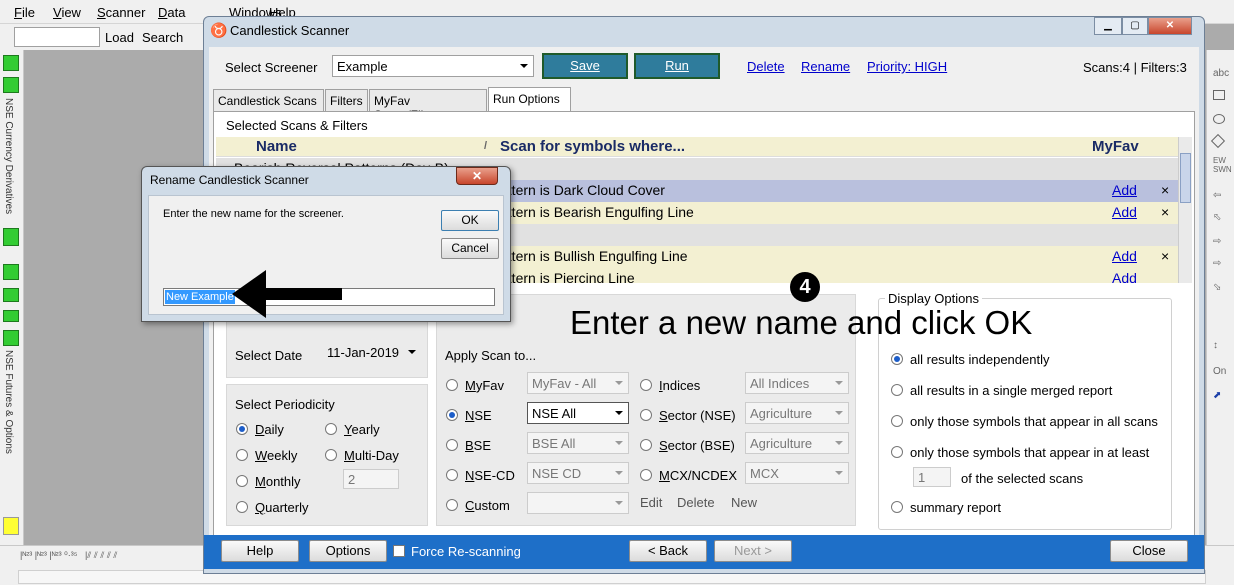 This screenshot has width=1234, height=585. I want to click on help-button: Help, so click(260, 551).